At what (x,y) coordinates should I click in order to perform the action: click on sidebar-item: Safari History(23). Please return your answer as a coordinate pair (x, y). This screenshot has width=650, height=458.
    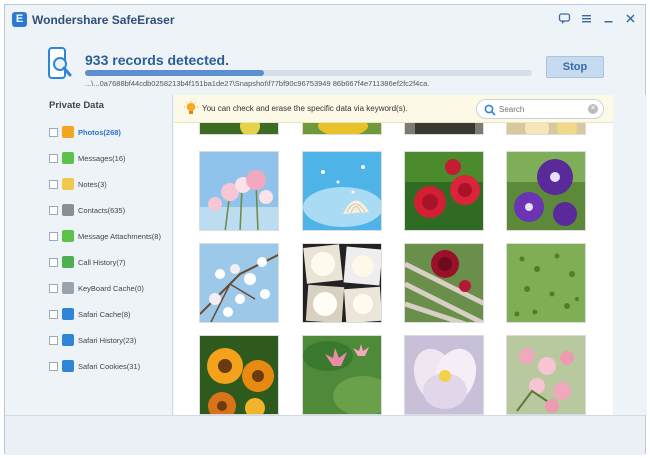
    Looking at the image, I should click on (105, 340).